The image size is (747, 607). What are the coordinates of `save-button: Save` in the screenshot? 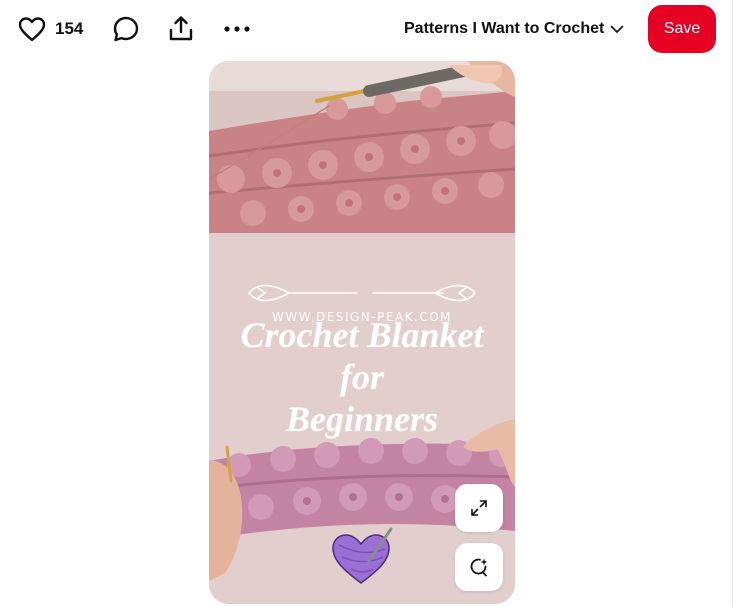 It's located at (682, 29).